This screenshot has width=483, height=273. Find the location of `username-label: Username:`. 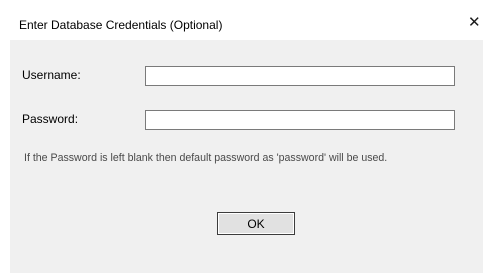

username-label: Username: is located at coordinates (51, 75).